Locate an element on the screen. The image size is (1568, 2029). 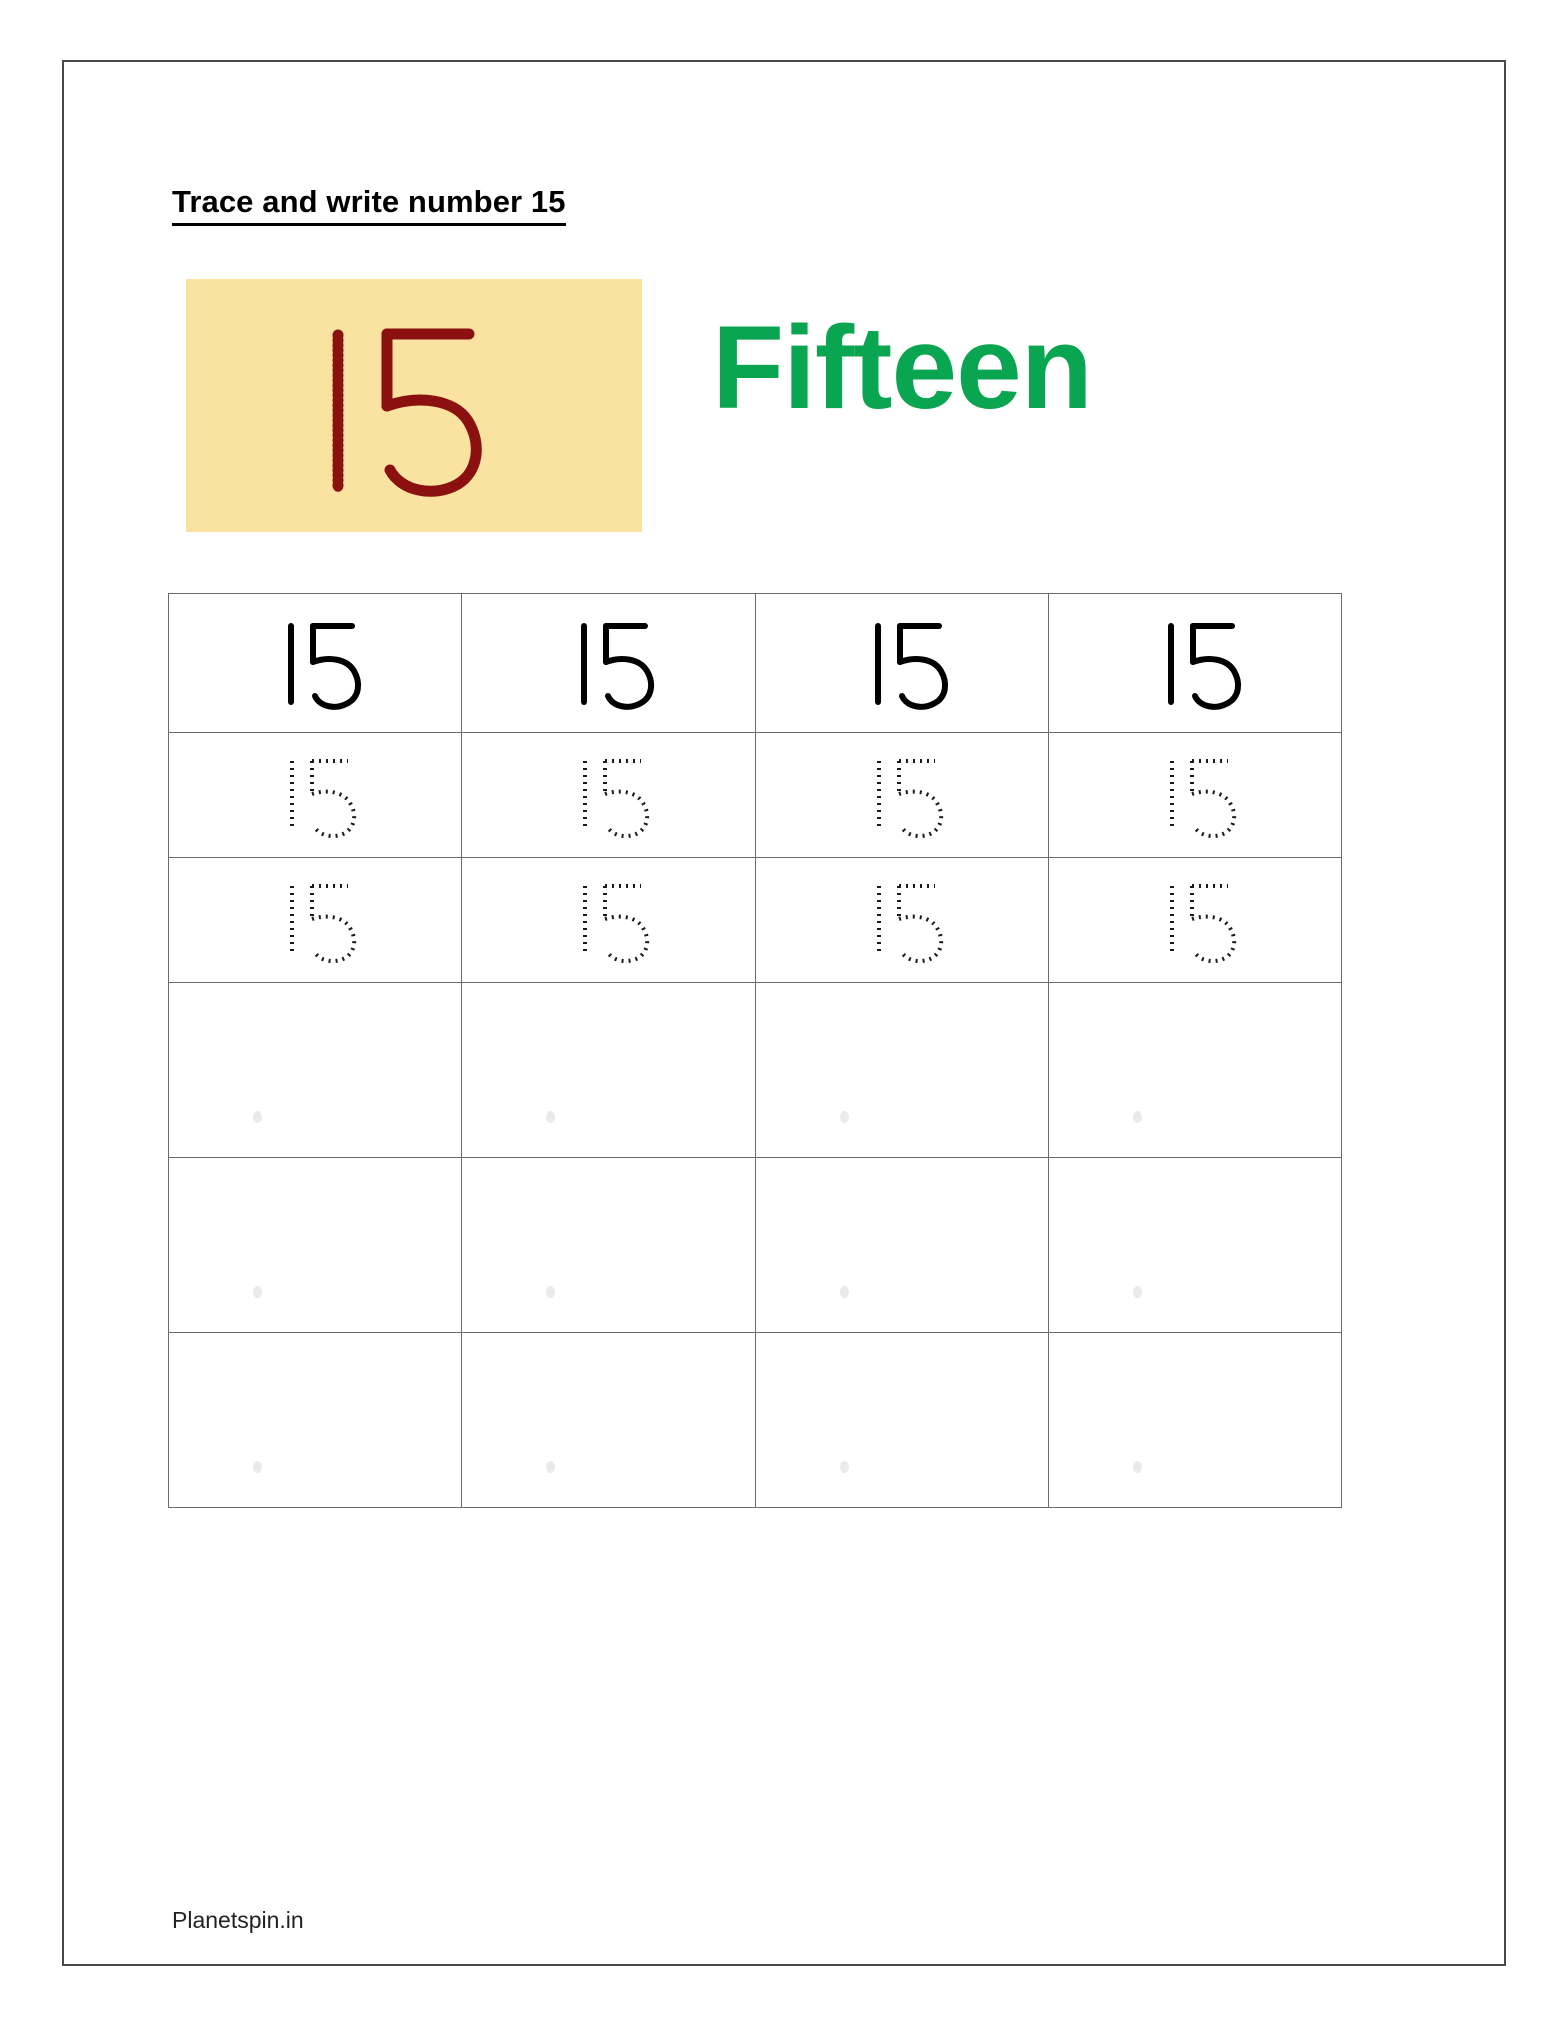
number-word: Fifteen is located at coordinates (902, 368).